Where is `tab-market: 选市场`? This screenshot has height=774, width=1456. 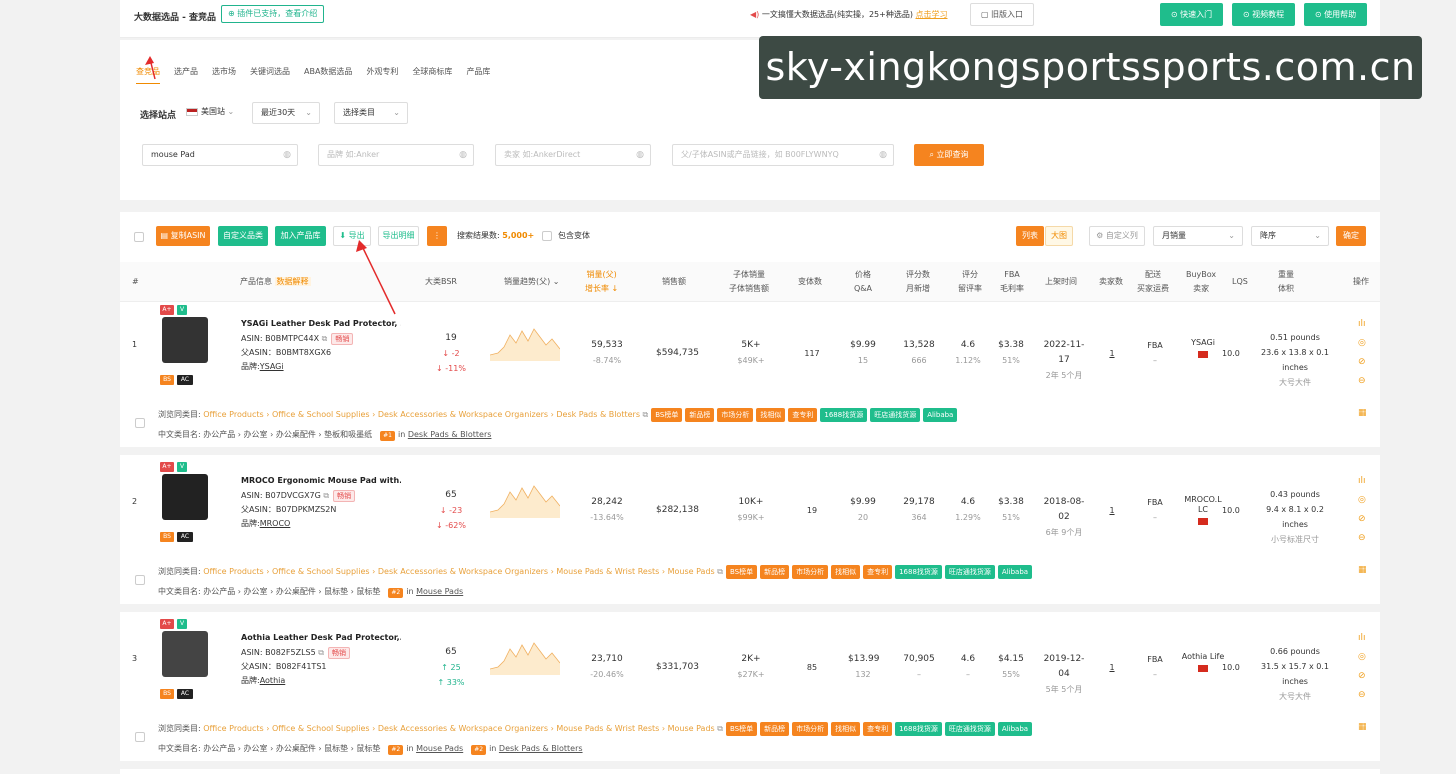
tab-market: 选市场 is located at coordinates (224, 74).